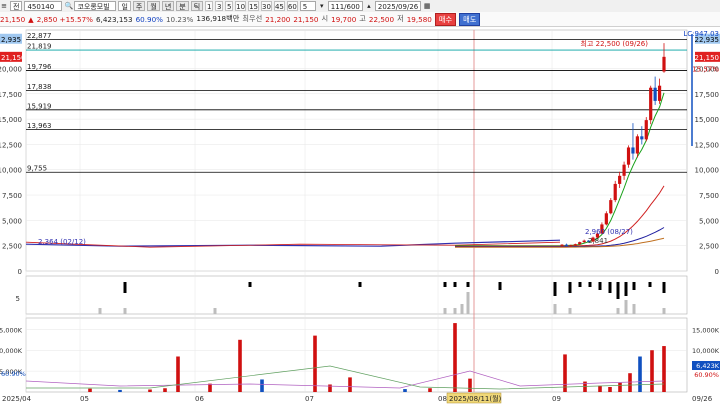 The width and height of the screenshot is (720, 404). I want to click on period-tick-button: 틱, so click(197, 6).